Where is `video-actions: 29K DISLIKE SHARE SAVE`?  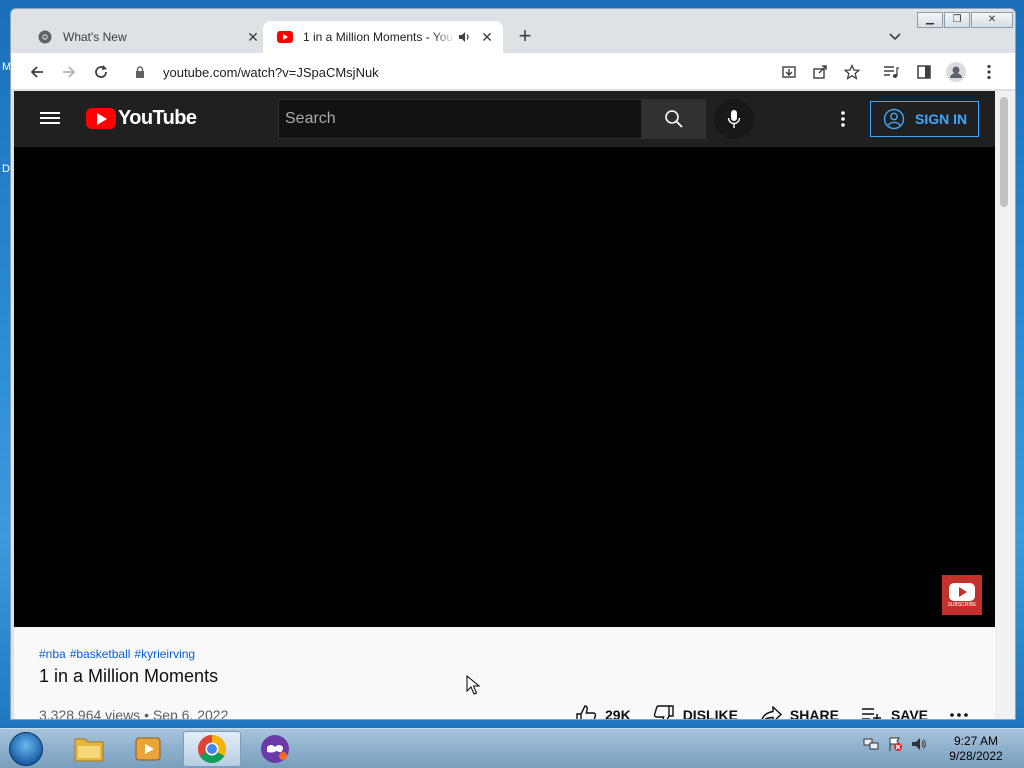 video-actions: 29K DISLIKE SHARE SAVE is located at coordinates (782, 712).